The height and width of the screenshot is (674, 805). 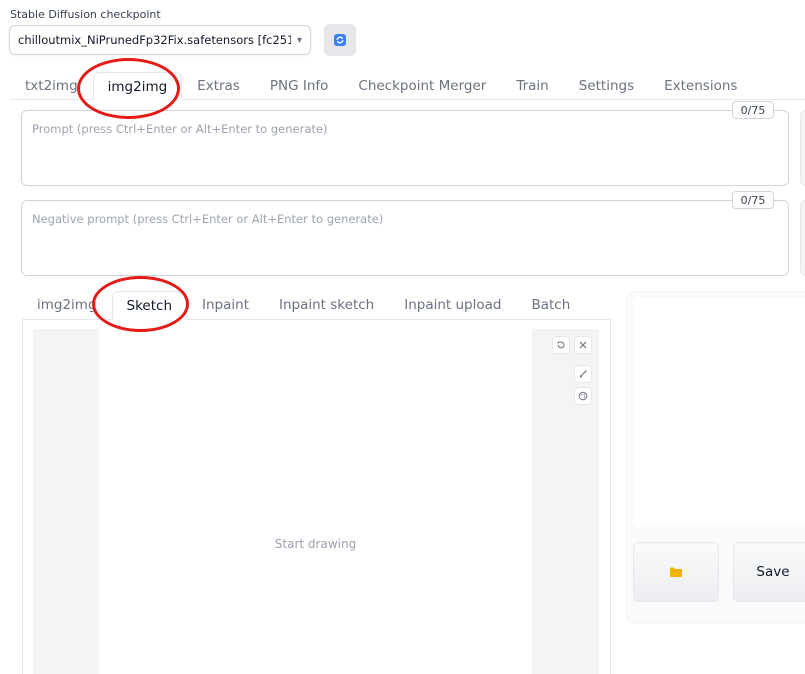 I want to click on refresh-checkpoint-button, so click(x=340, y=40).